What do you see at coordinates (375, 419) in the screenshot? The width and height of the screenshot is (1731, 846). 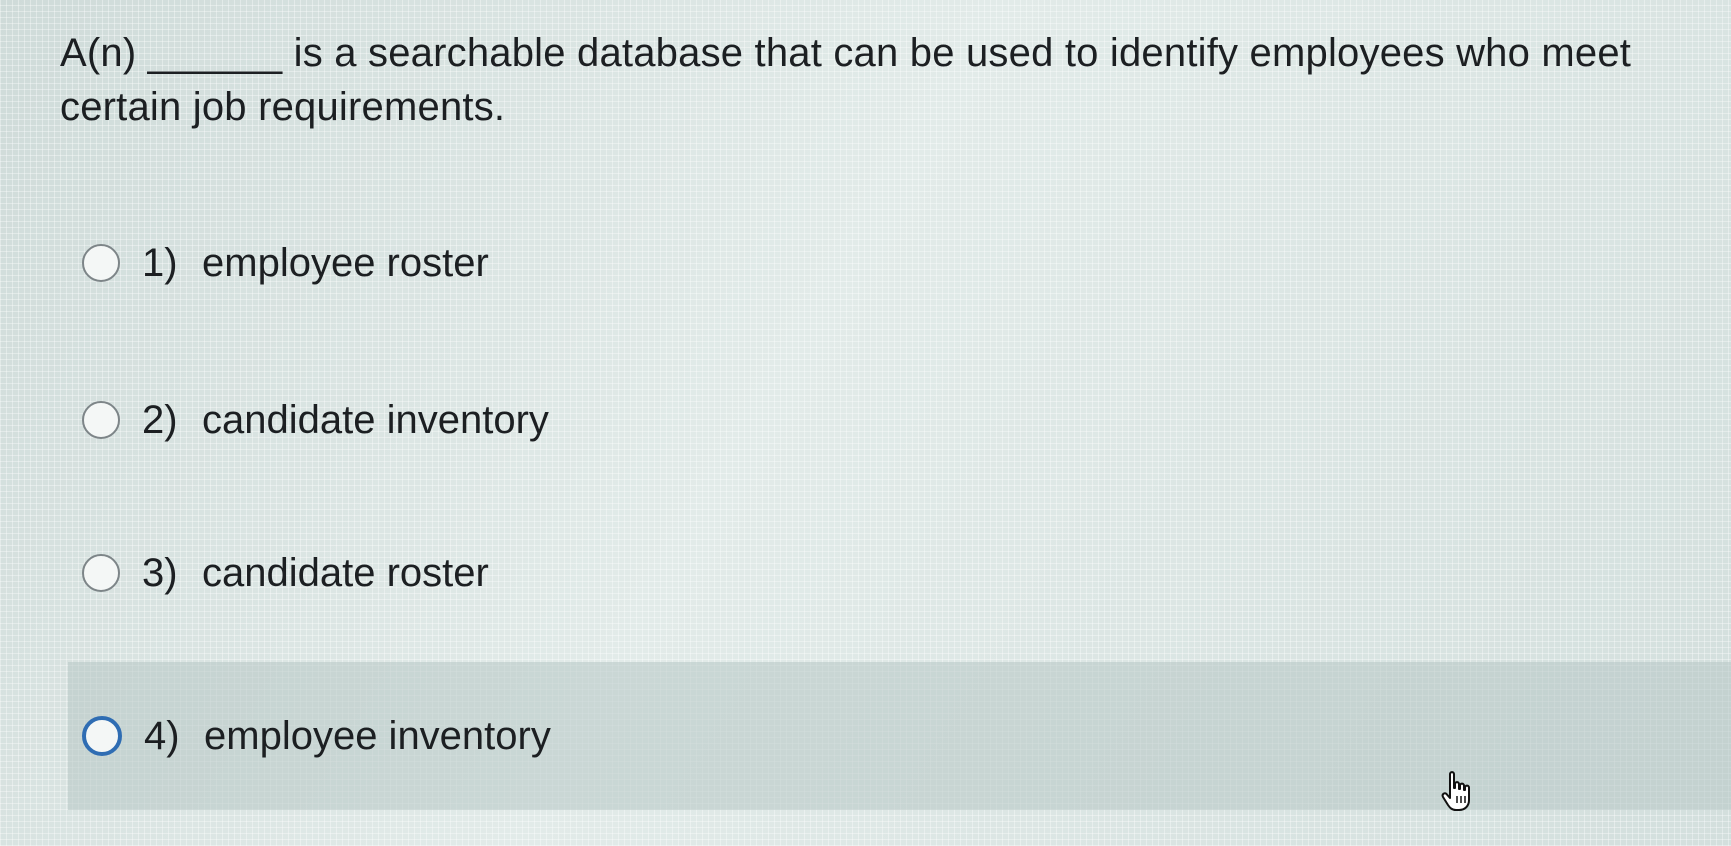 I see `option-2-label: candidate inventory` at bounding box center [375, 419].